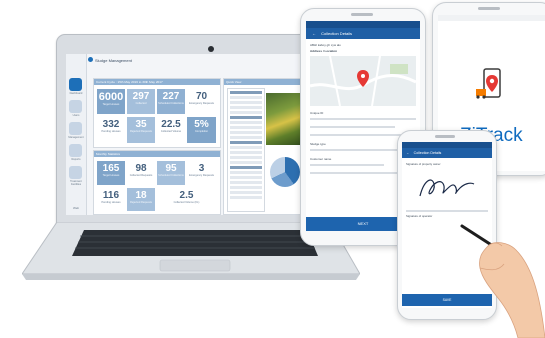  I want to click on stat-tile: 98 Collected Requests, so click(141, 173).